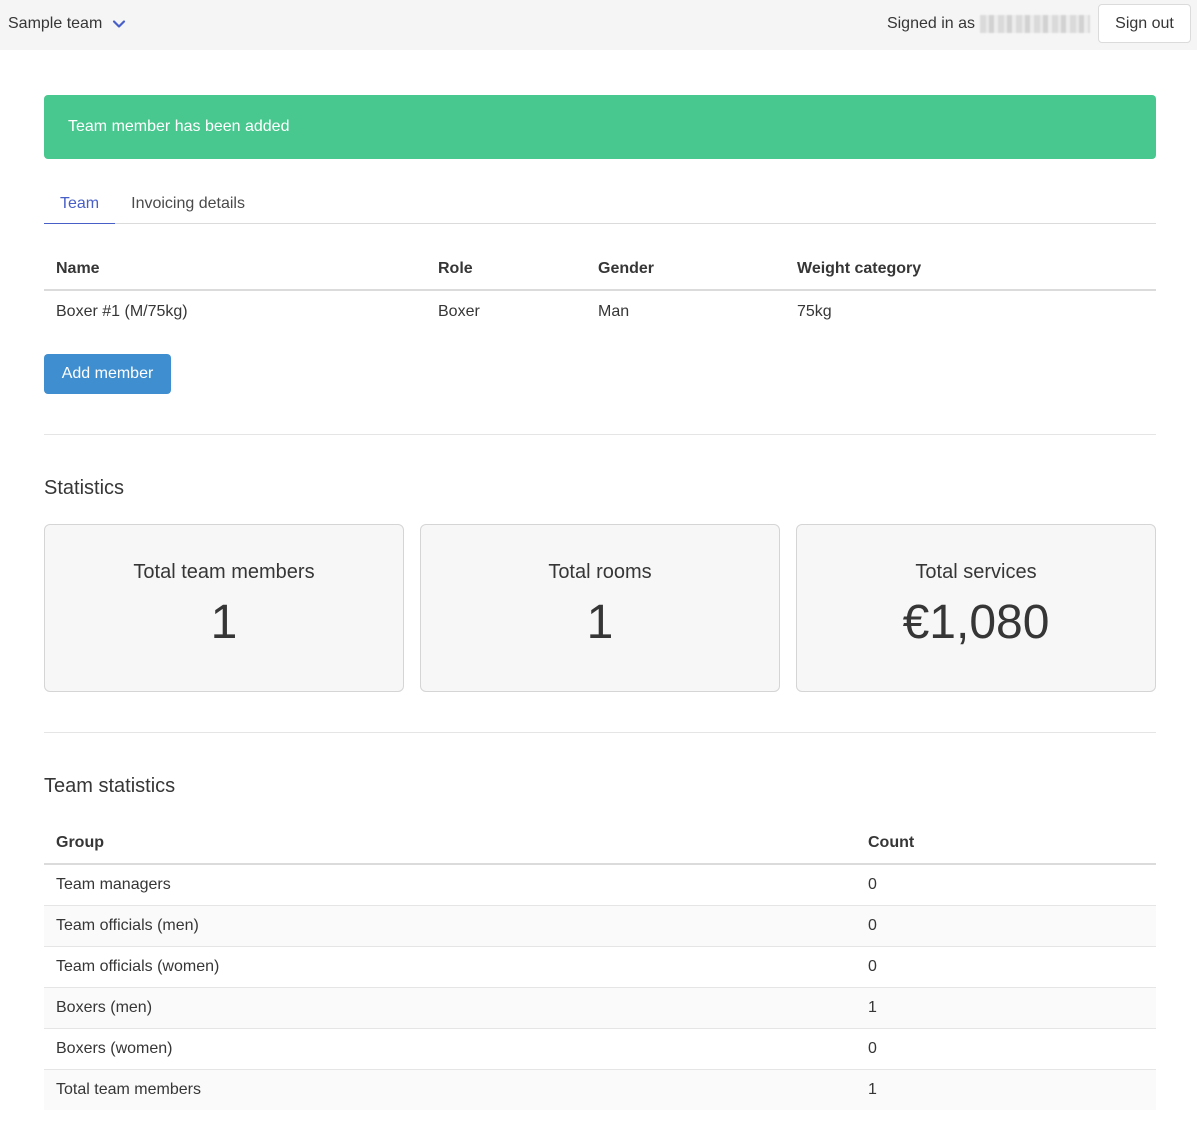 The width and height of the screenshot is (1197, 1124). I want to click on group-name: Boxers (men), so click(450, 1008).